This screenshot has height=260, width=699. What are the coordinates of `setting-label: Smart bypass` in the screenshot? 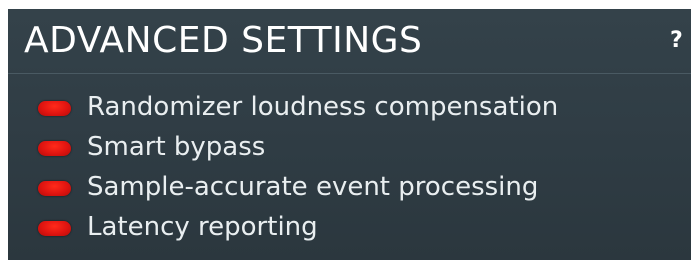 It's located at (176, 147).